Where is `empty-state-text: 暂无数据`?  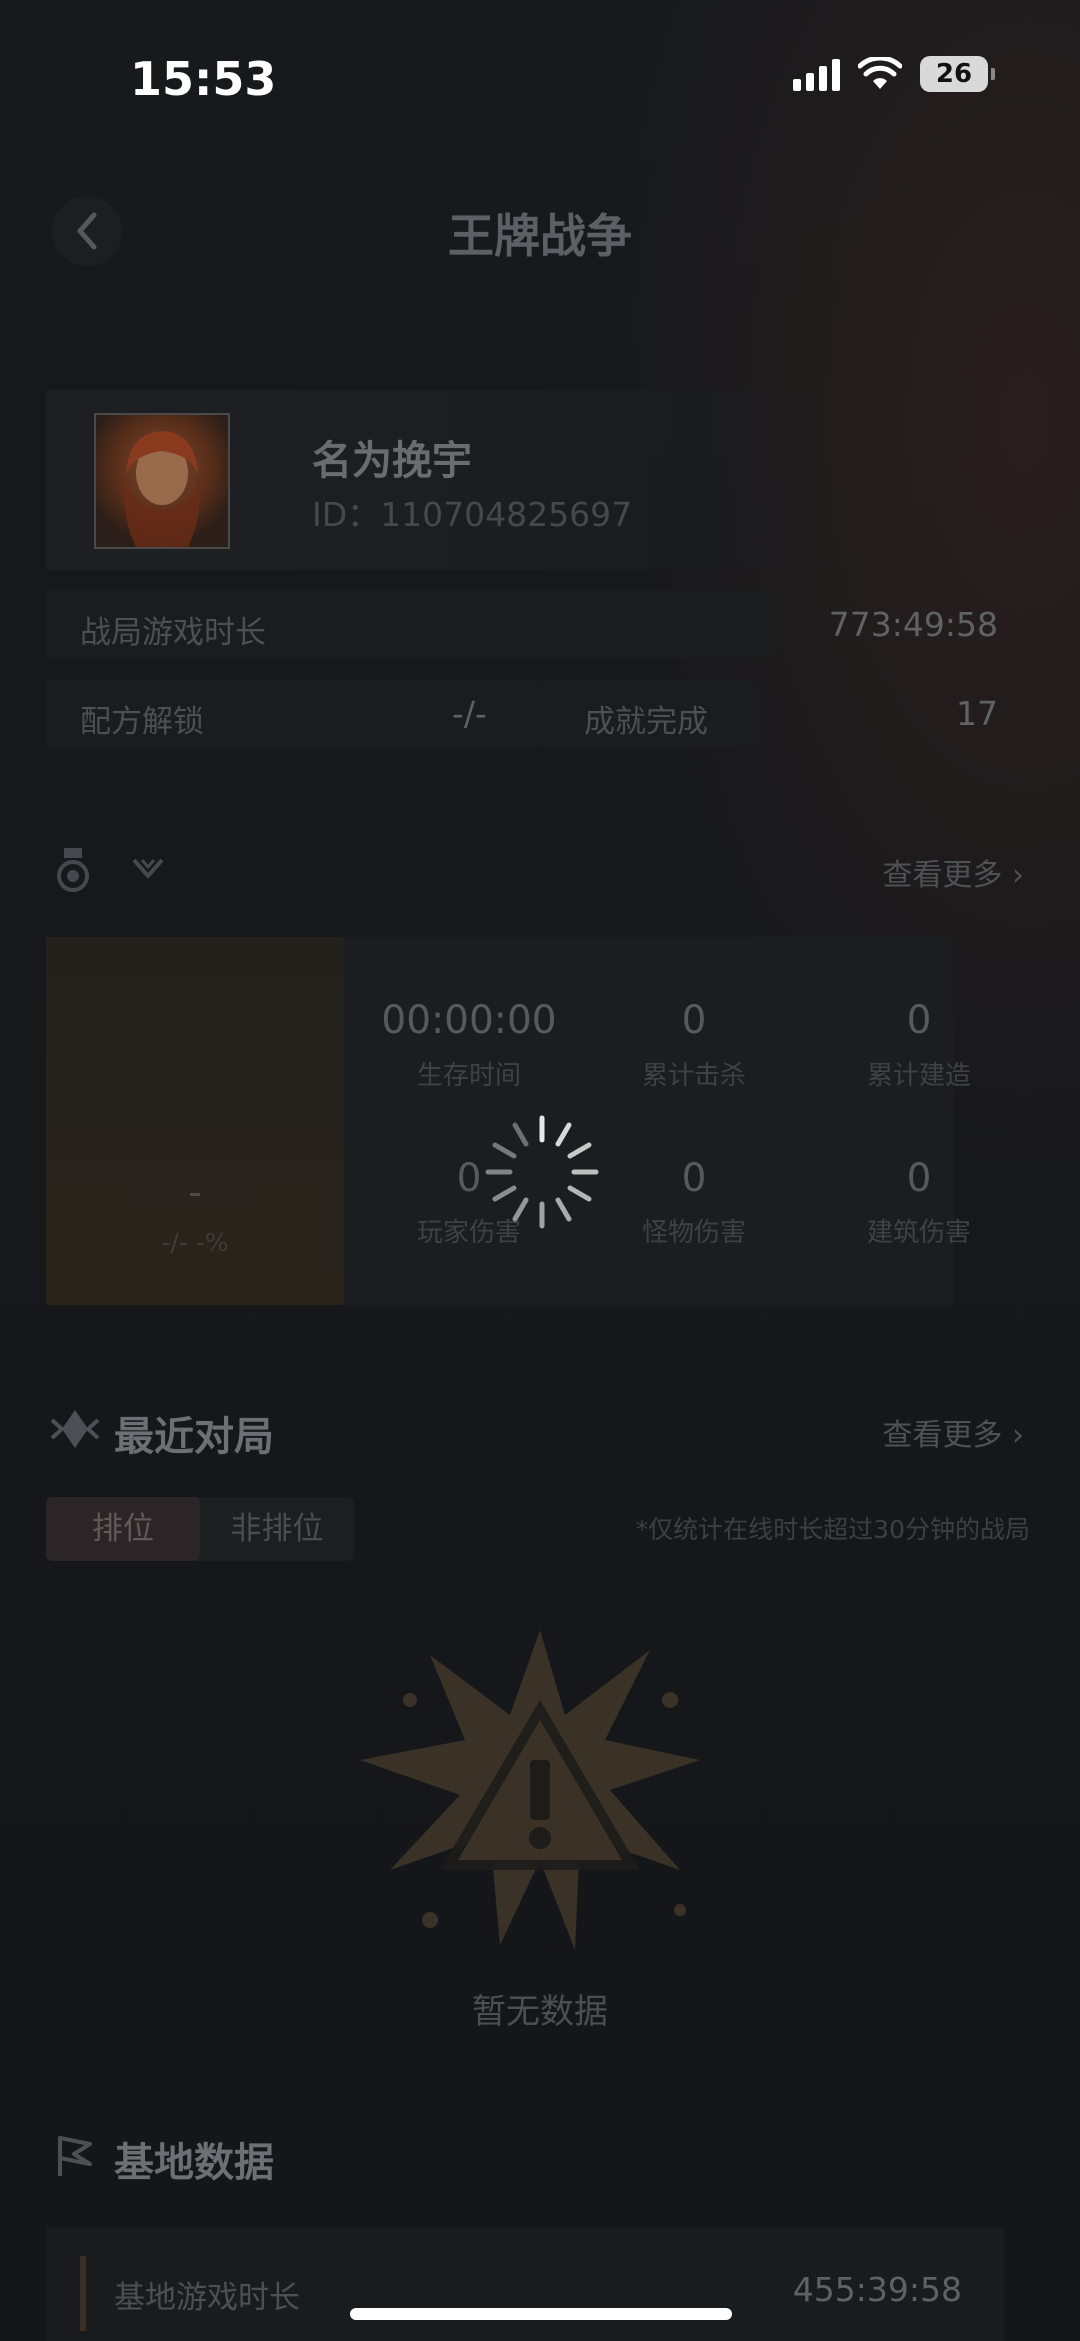 empty-state-text: 暂无数据 is located at coordinates (540, 2012).